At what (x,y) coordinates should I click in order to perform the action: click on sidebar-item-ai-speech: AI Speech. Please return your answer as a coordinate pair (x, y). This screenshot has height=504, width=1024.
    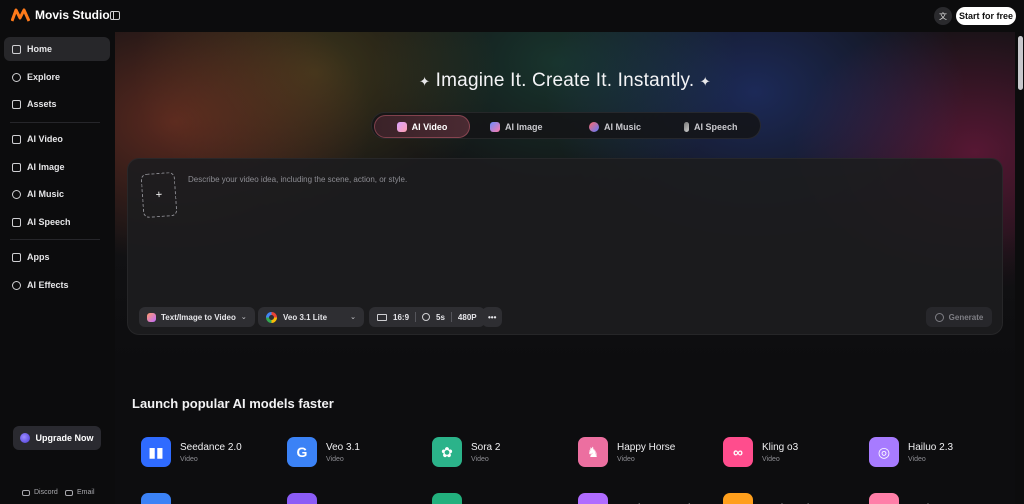
    Looking at the image, I should click on (57, 222).